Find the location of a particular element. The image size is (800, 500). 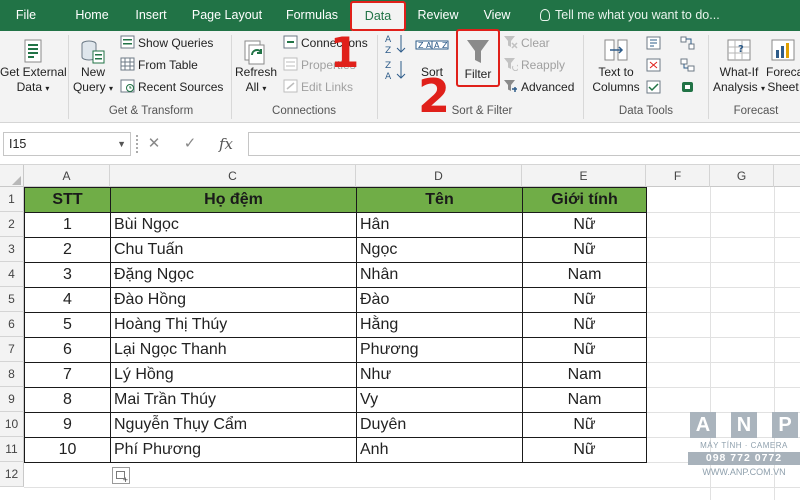

cell-ho-dem: Bùi Ngọc is located at coordinates (233, 225).